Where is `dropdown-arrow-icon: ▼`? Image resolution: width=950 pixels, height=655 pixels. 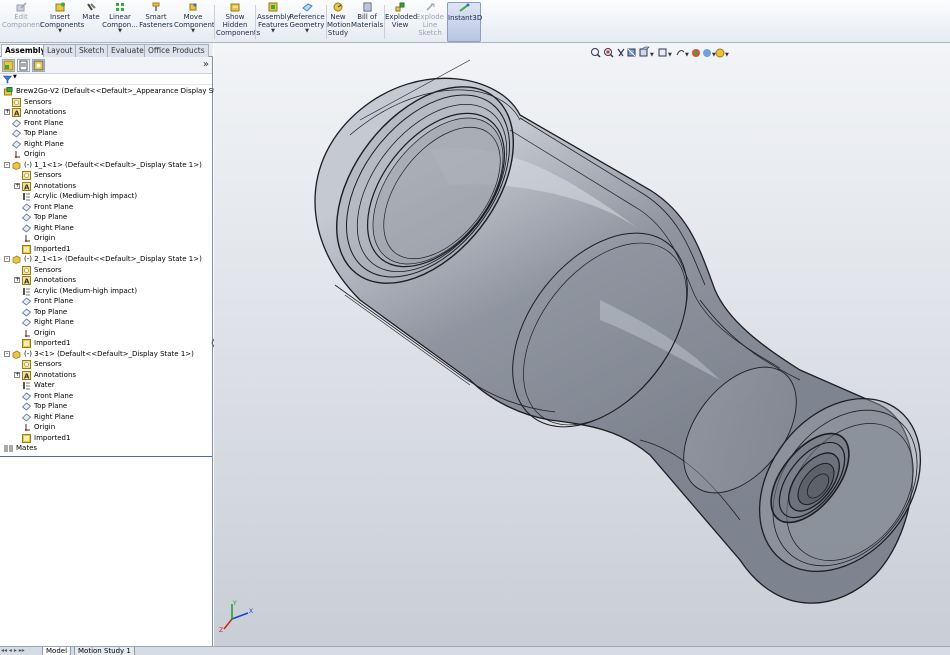
dropdown-arrow-icon: ▼ is located at coordinates (273, 31).